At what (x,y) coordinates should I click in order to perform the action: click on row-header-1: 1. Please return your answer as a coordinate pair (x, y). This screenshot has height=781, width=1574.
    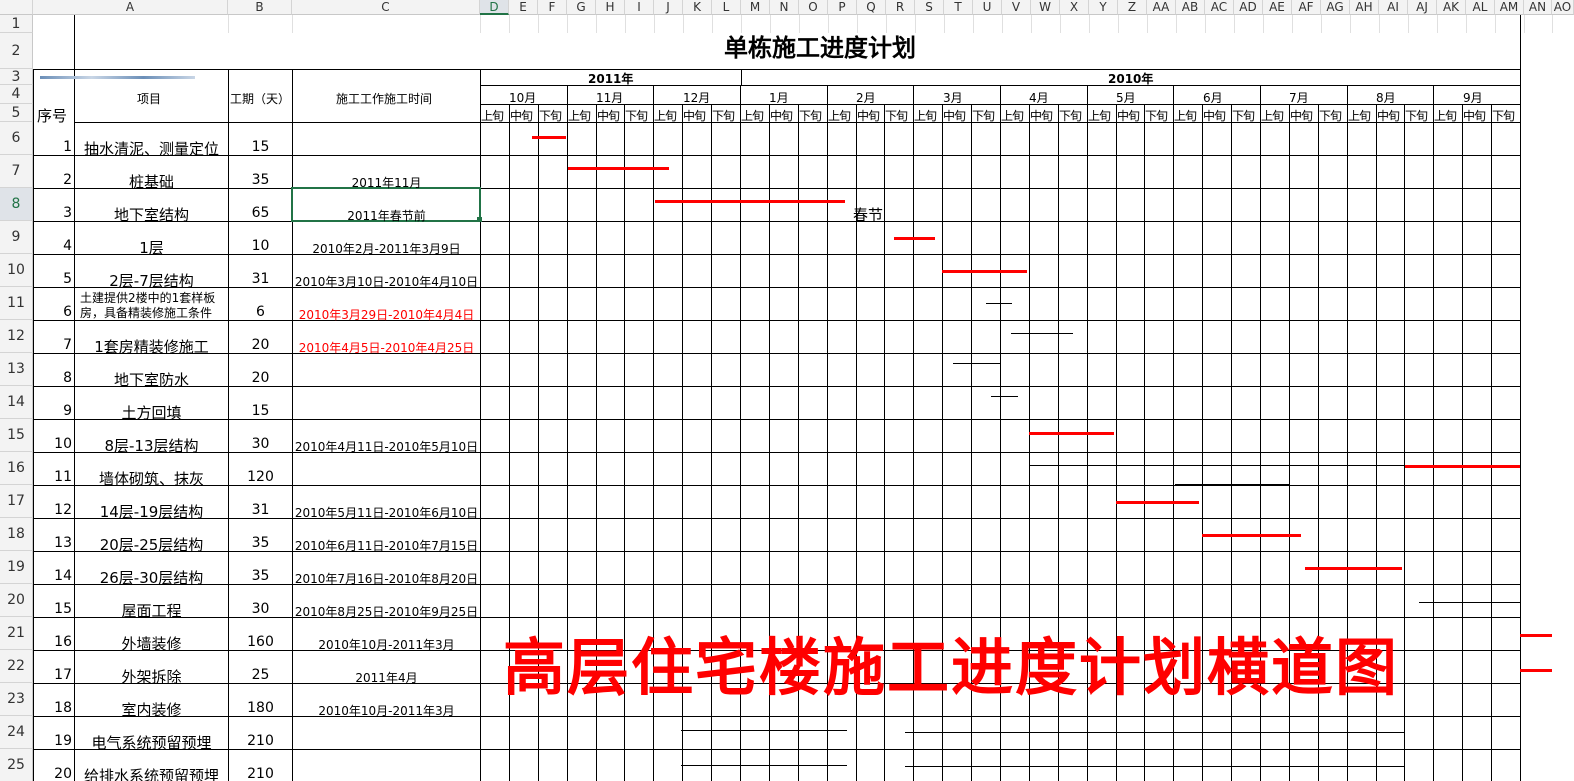
    Looking at the image, I should click on (16, 24).